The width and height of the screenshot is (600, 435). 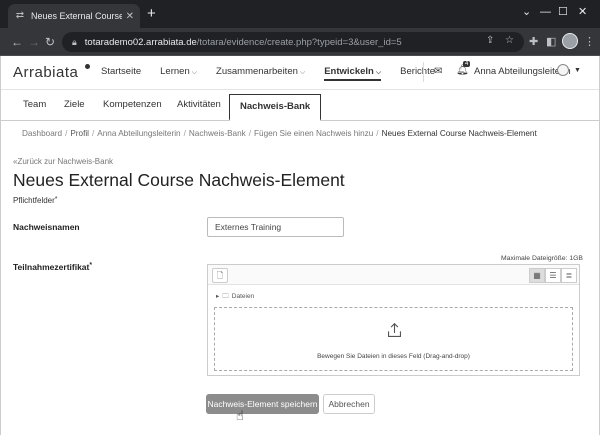 I want to click on breadcrumb-nachweis-bank: Nachweis-Bank, so click(x=217, y=133).